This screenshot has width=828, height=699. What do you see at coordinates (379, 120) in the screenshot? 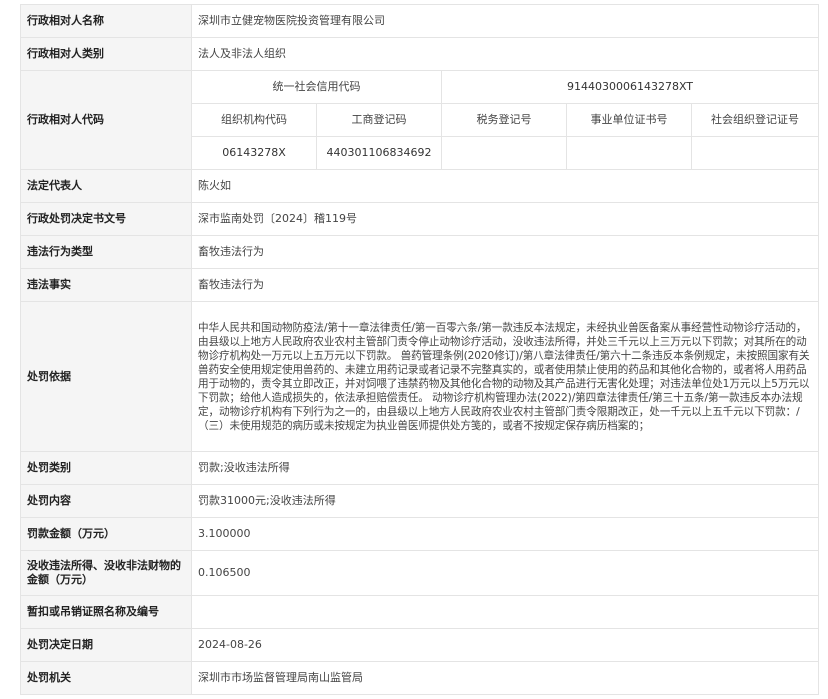
I see `business-reg-label: 工商登记码` at bounding box center [379, 120].